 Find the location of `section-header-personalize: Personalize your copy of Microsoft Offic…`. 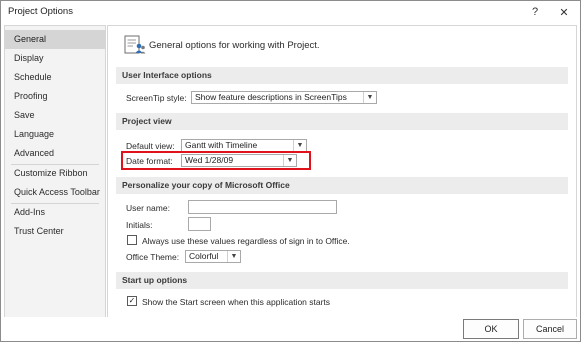

section-header-personalize: Personalize your copy of Microsoft Offic… is located at coordinates (342, 185).